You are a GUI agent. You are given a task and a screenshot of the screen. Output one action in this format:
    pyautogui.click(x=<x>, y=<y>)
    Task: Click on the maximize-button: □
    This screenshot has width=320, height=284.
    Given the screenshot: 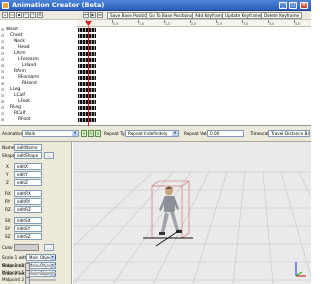 What is the action you would take?
    pyautogui.click(x=293, y=5)
    